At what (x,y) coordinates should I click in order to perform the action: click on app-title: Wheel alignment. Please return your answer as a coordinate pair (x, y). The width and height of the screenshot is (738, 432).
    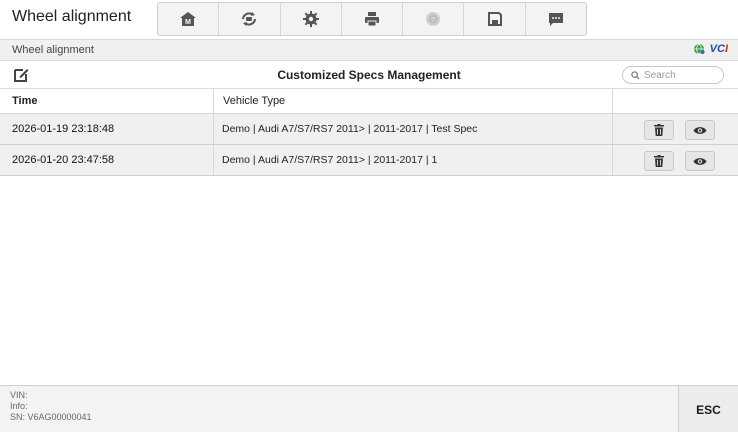
    Looking at the image, I should click on (72, 16).